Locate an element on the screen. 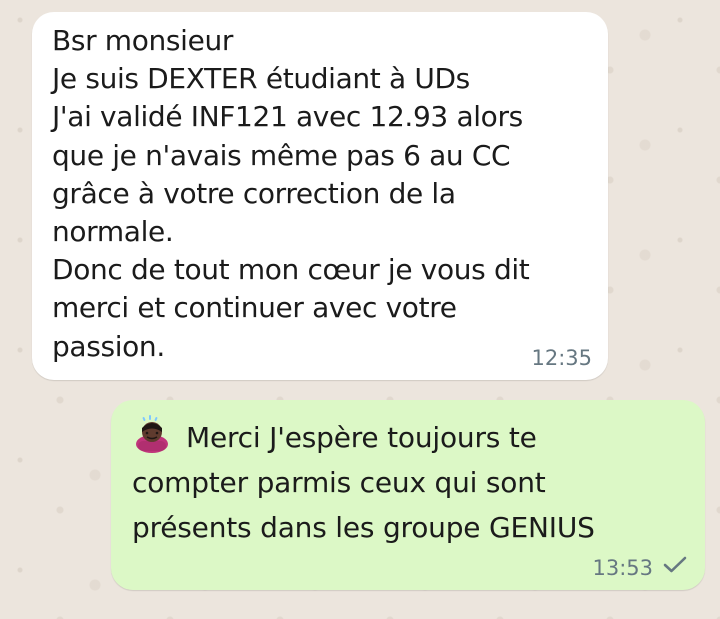  message-timestamp: 13:53 is located at coordinates (622, 567).